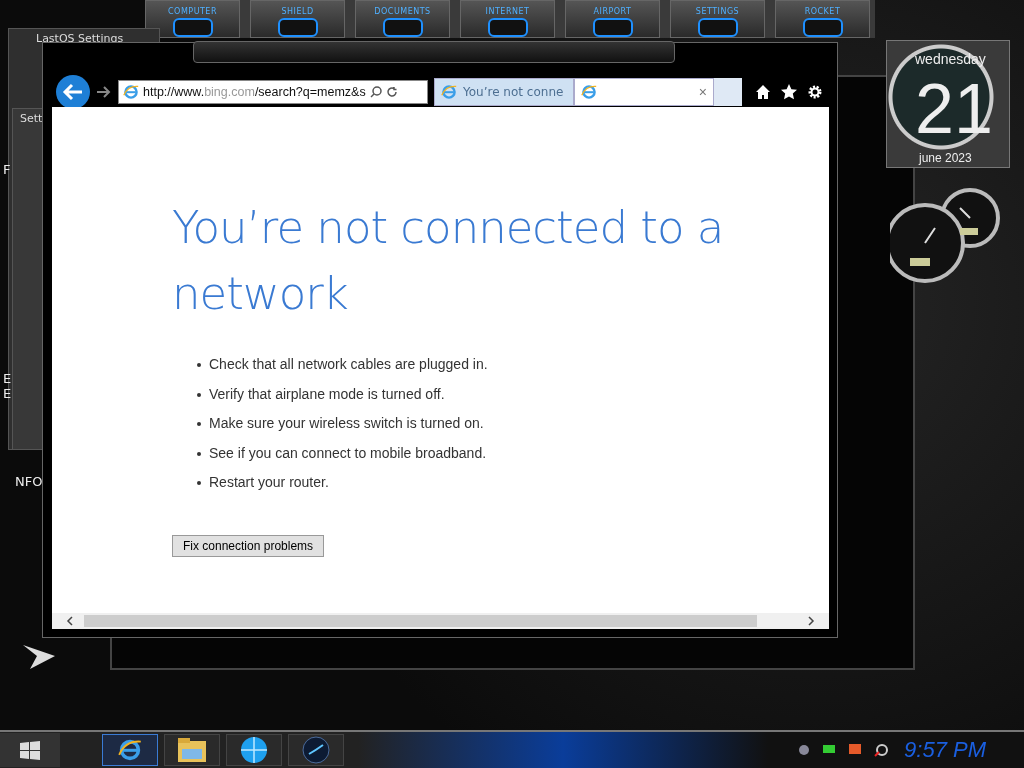 The width and height of the screenshot is (1024, 768). I want to click on tip-text: Make sure your wireless switch is turned on., so click(346, 423).